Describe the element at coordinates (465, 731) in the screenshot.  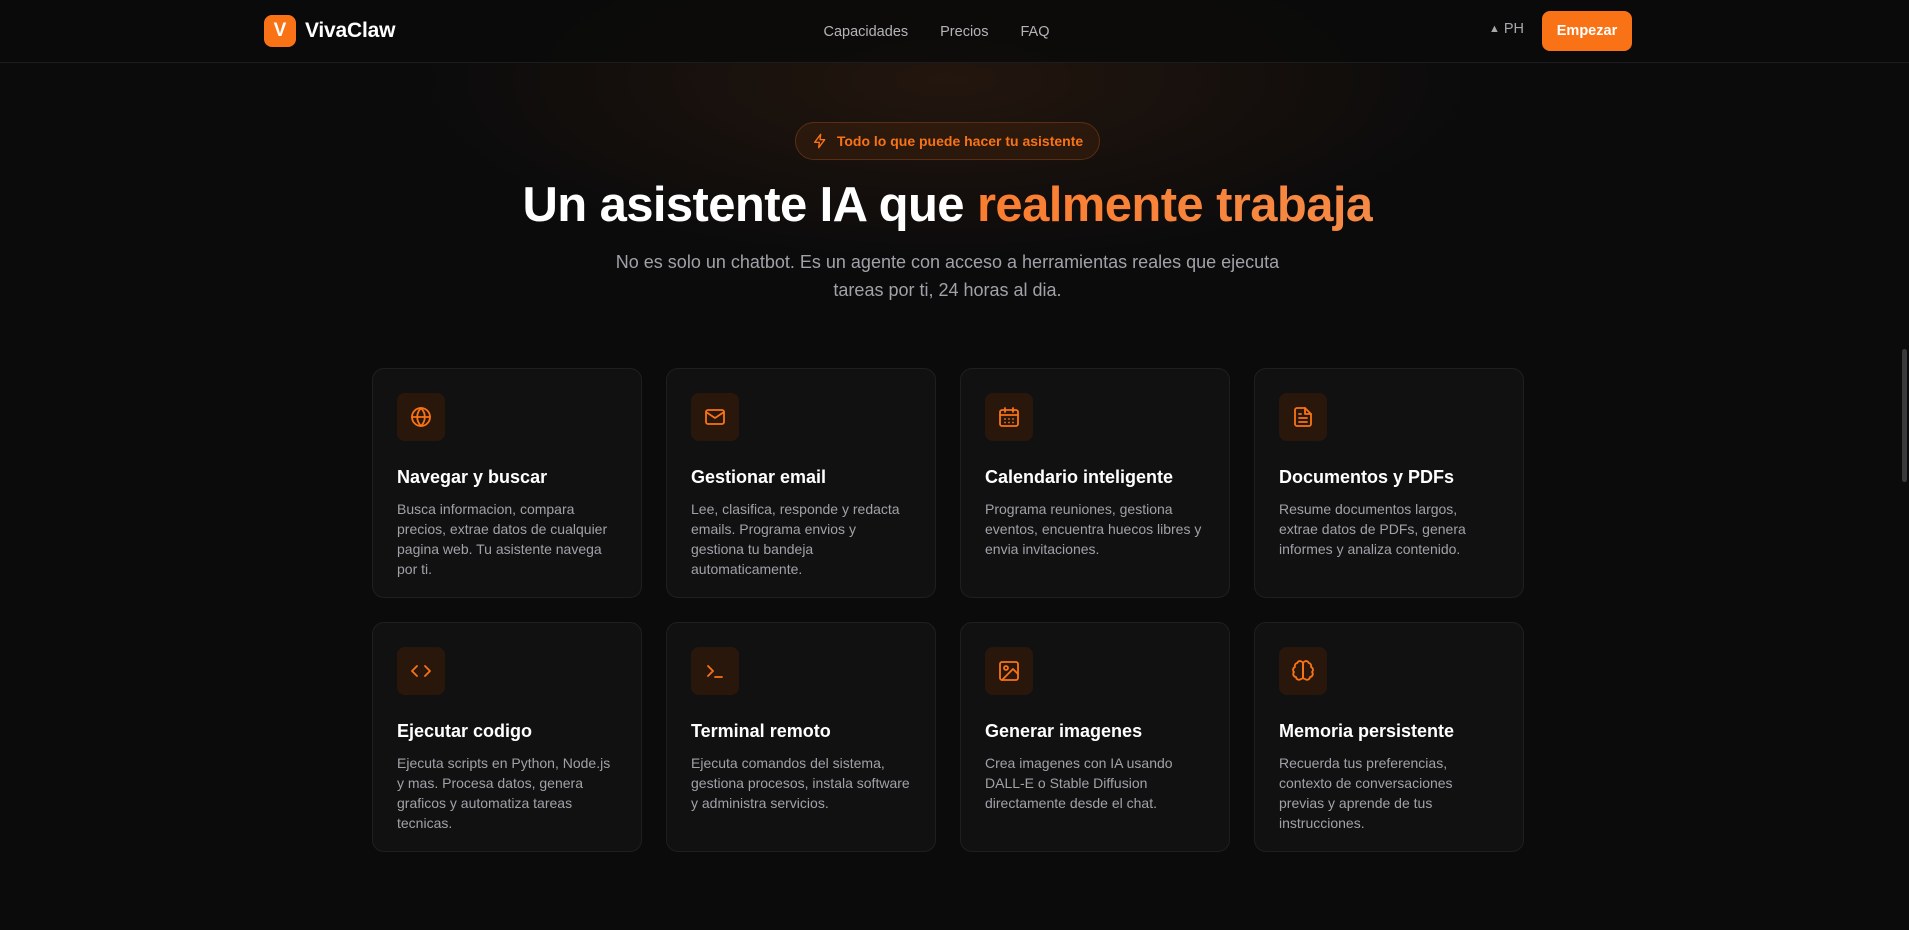
I see `feature-title: Ejecutar codigo` at that location.